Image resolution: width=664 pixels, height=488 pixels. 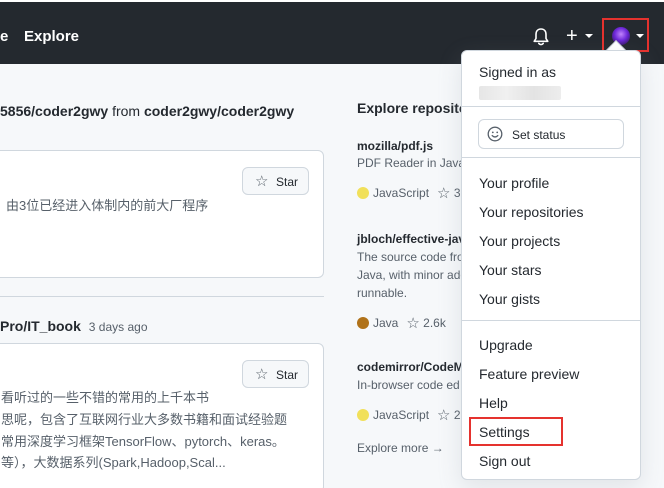 I want to click on feed-event-heading: Pro/IT_book 3 days ago, so click(x=74, y=326).